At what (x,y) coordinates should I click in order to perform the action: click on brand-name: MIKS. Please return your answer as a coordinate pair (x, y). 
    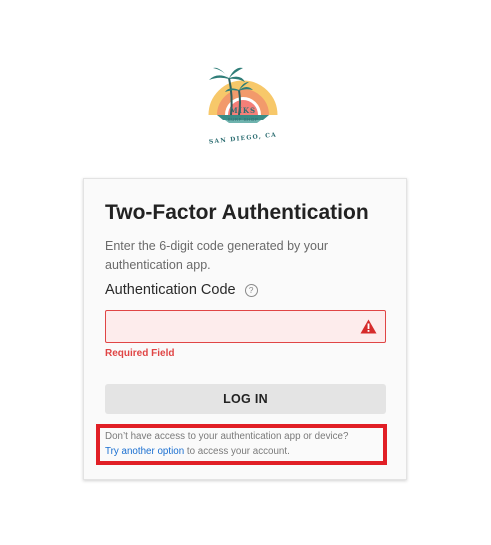
    Looking at the image, I should click on (243, 110).